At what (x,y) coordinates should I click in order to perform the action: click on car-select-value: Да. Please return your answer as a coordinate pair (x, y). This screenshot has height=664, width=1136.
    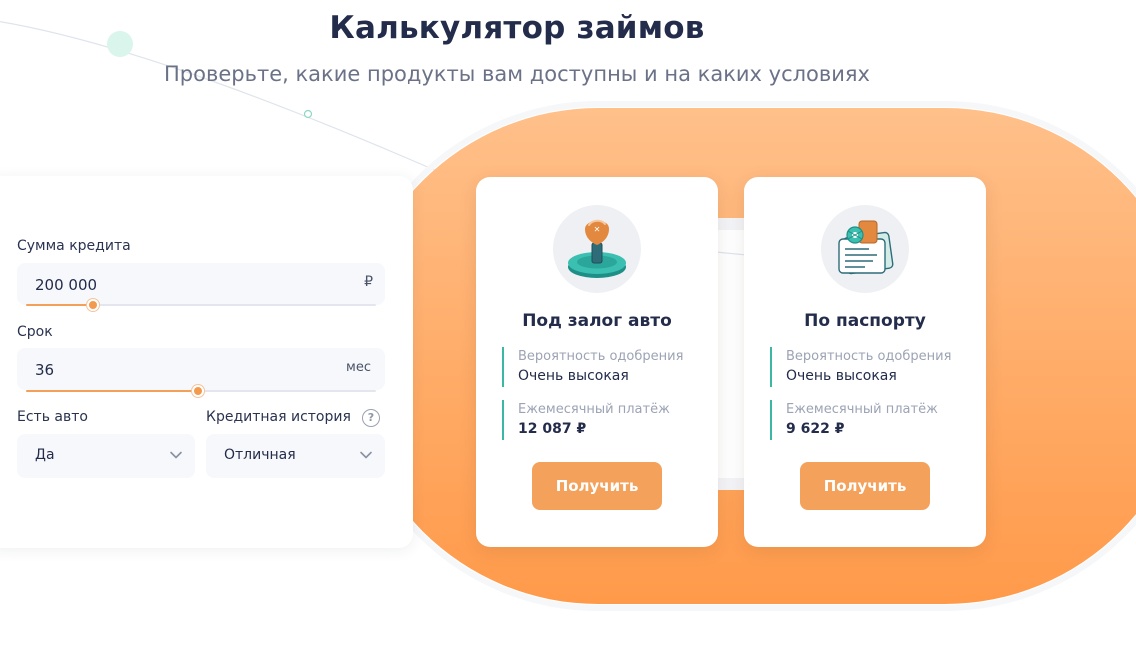
    Looking at the image, I should click on (45, 455).